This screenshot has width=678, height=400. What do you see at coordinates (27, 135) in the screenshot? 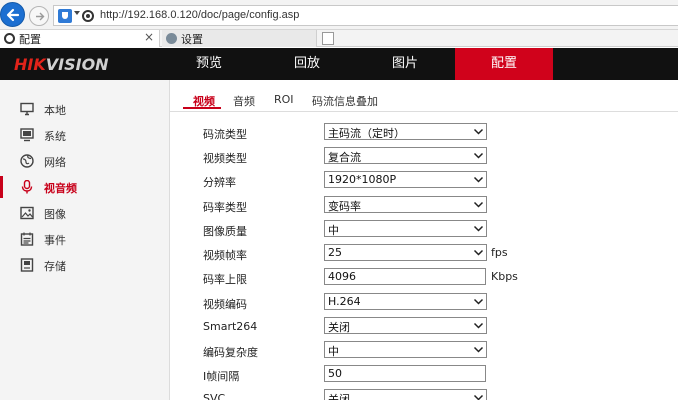
I see `system-icon` at bounding box center [27, 135].